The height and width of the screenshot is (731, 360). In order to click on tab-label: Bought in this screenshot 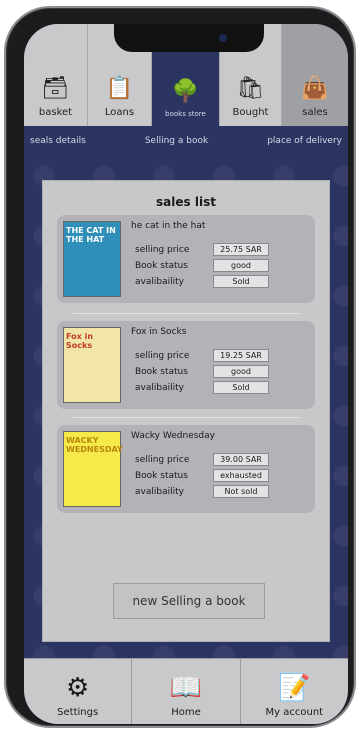, I will do `click(250, 112)`.